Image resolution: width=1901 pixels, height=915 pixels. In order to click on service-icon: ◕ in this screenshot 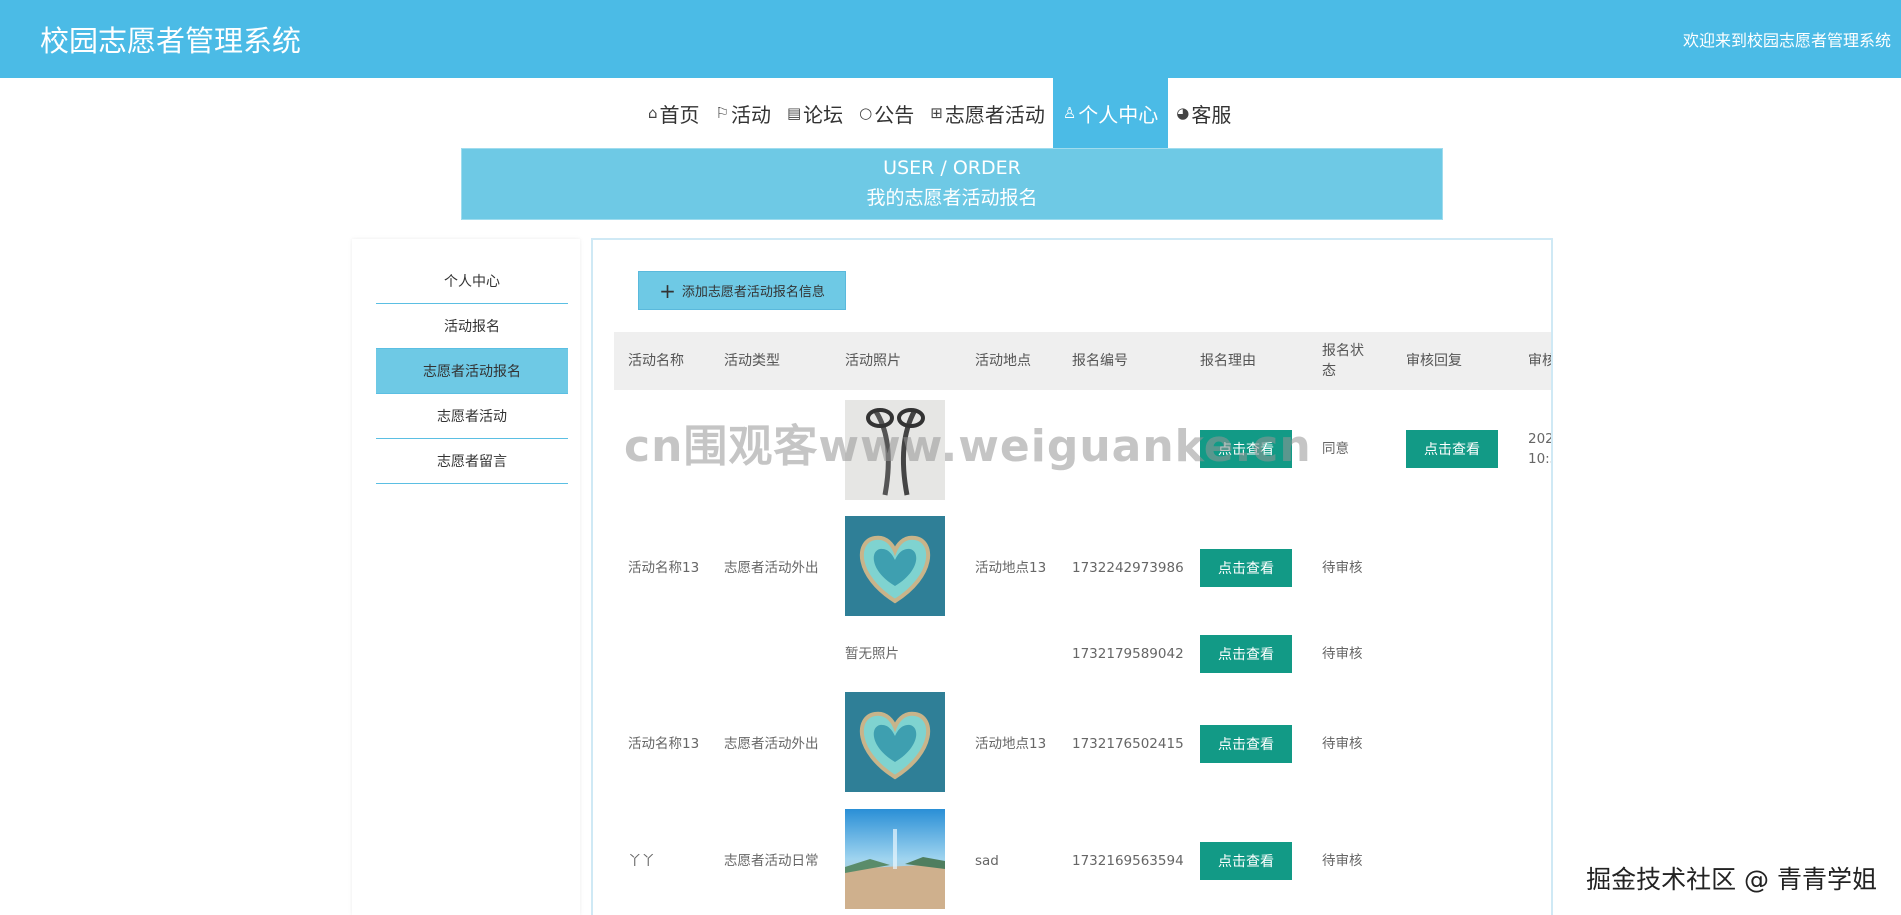, I will do `click(1183, 113)`.